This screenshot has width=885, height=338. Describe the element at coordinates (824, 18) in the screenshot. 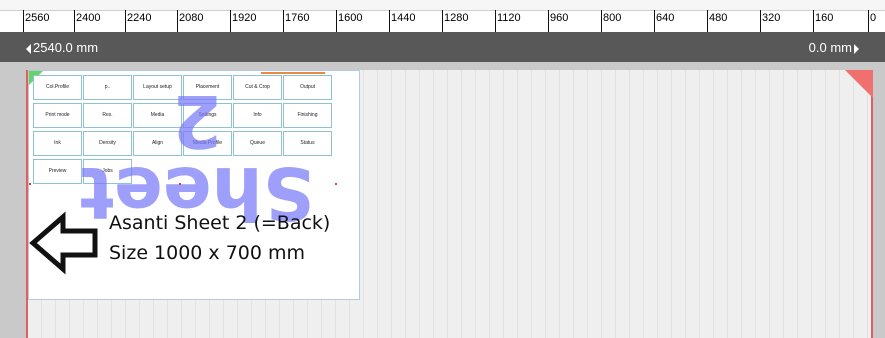

I see `ruler-tick-label: 160` at that location.